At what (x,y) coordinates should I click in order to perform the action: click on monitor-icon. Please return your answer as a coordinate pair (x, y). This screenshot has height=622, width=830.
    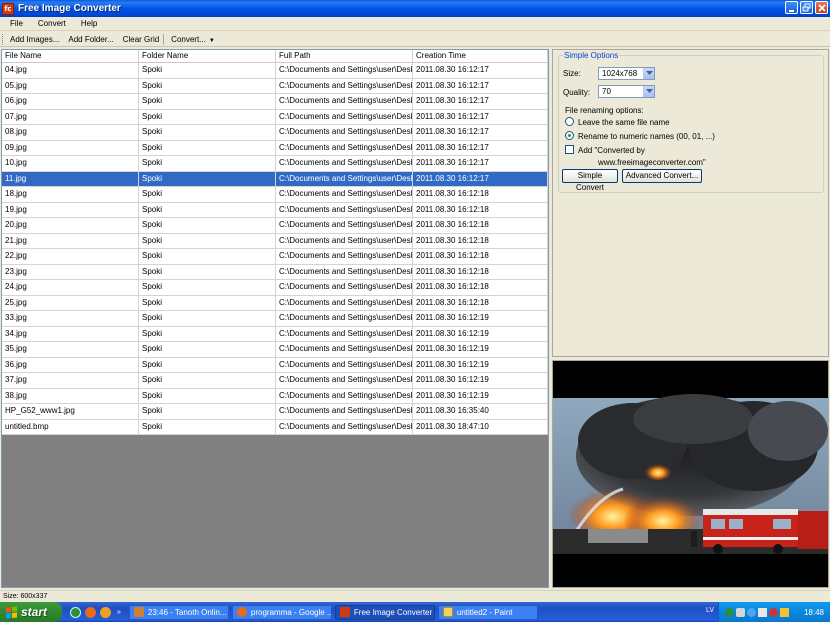
    Looking at the image, I should click on (740, 612).